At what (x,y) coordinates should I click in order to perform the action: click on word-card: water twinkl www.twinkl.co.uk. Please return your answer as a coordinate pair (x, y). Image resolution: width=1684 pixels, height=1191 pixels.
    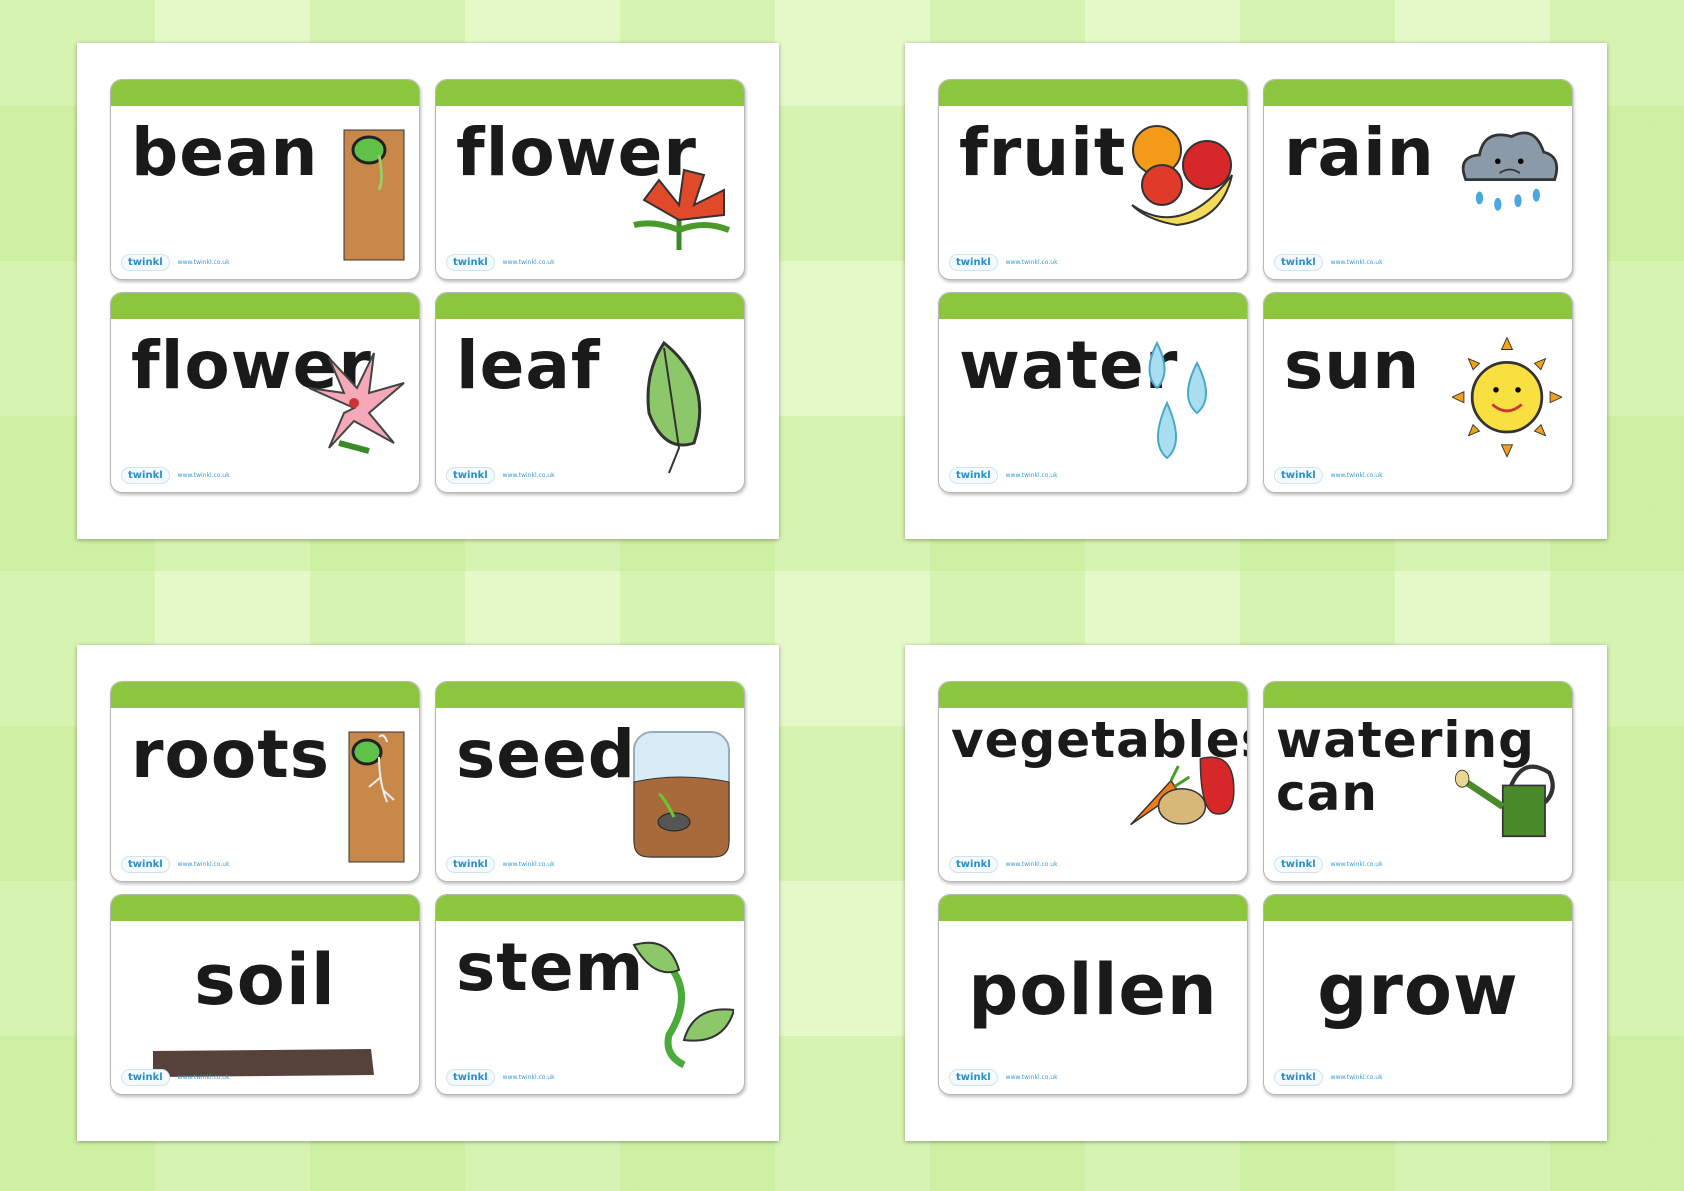
    Looking at the image, I should click on (1093, 392).